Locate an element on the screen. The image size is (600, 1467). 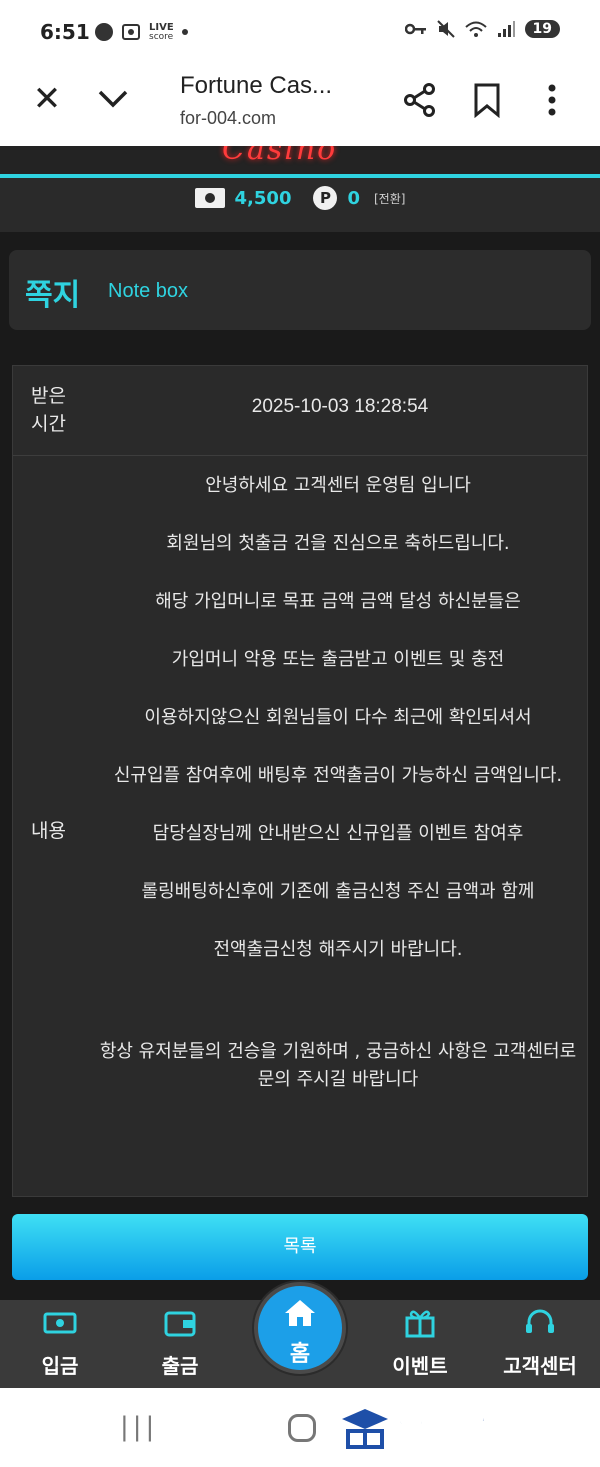
screenshot-icon is located at coordinates (131, 32).